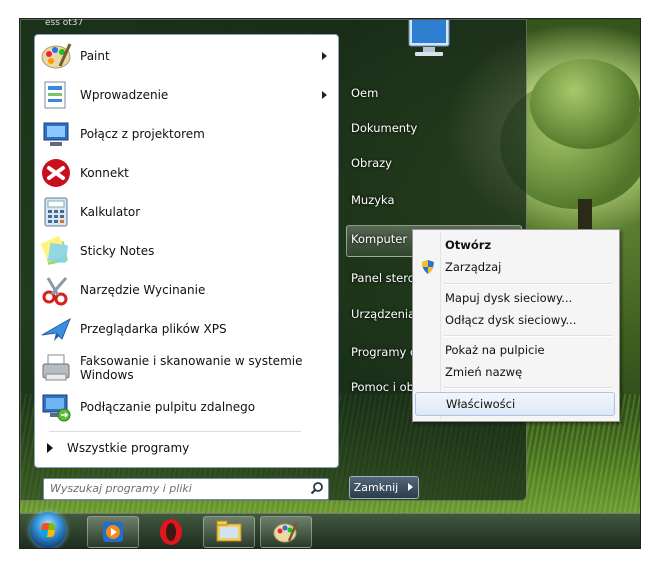 This screenshot has height=565, width=653. What do you see at coordinates (124, 95) in the screenshot?
I see `program-label: Wprowadzenie` at bounding box center [124, 95].